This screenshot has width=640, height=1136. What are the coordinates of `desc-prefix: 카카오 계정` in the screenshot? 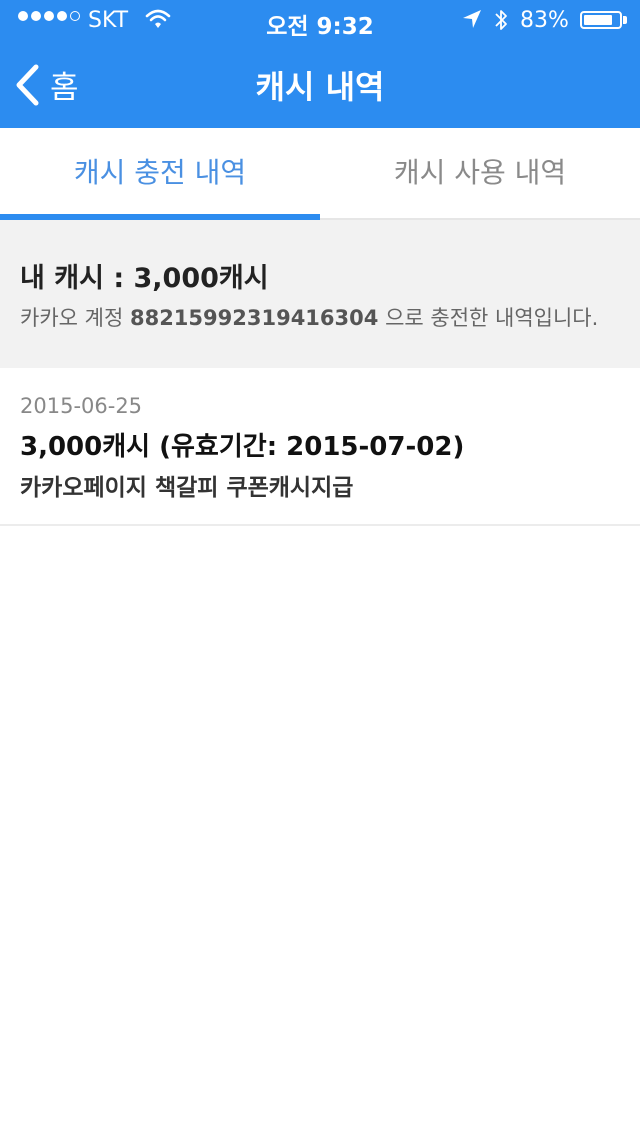 It's located at (72, 318).